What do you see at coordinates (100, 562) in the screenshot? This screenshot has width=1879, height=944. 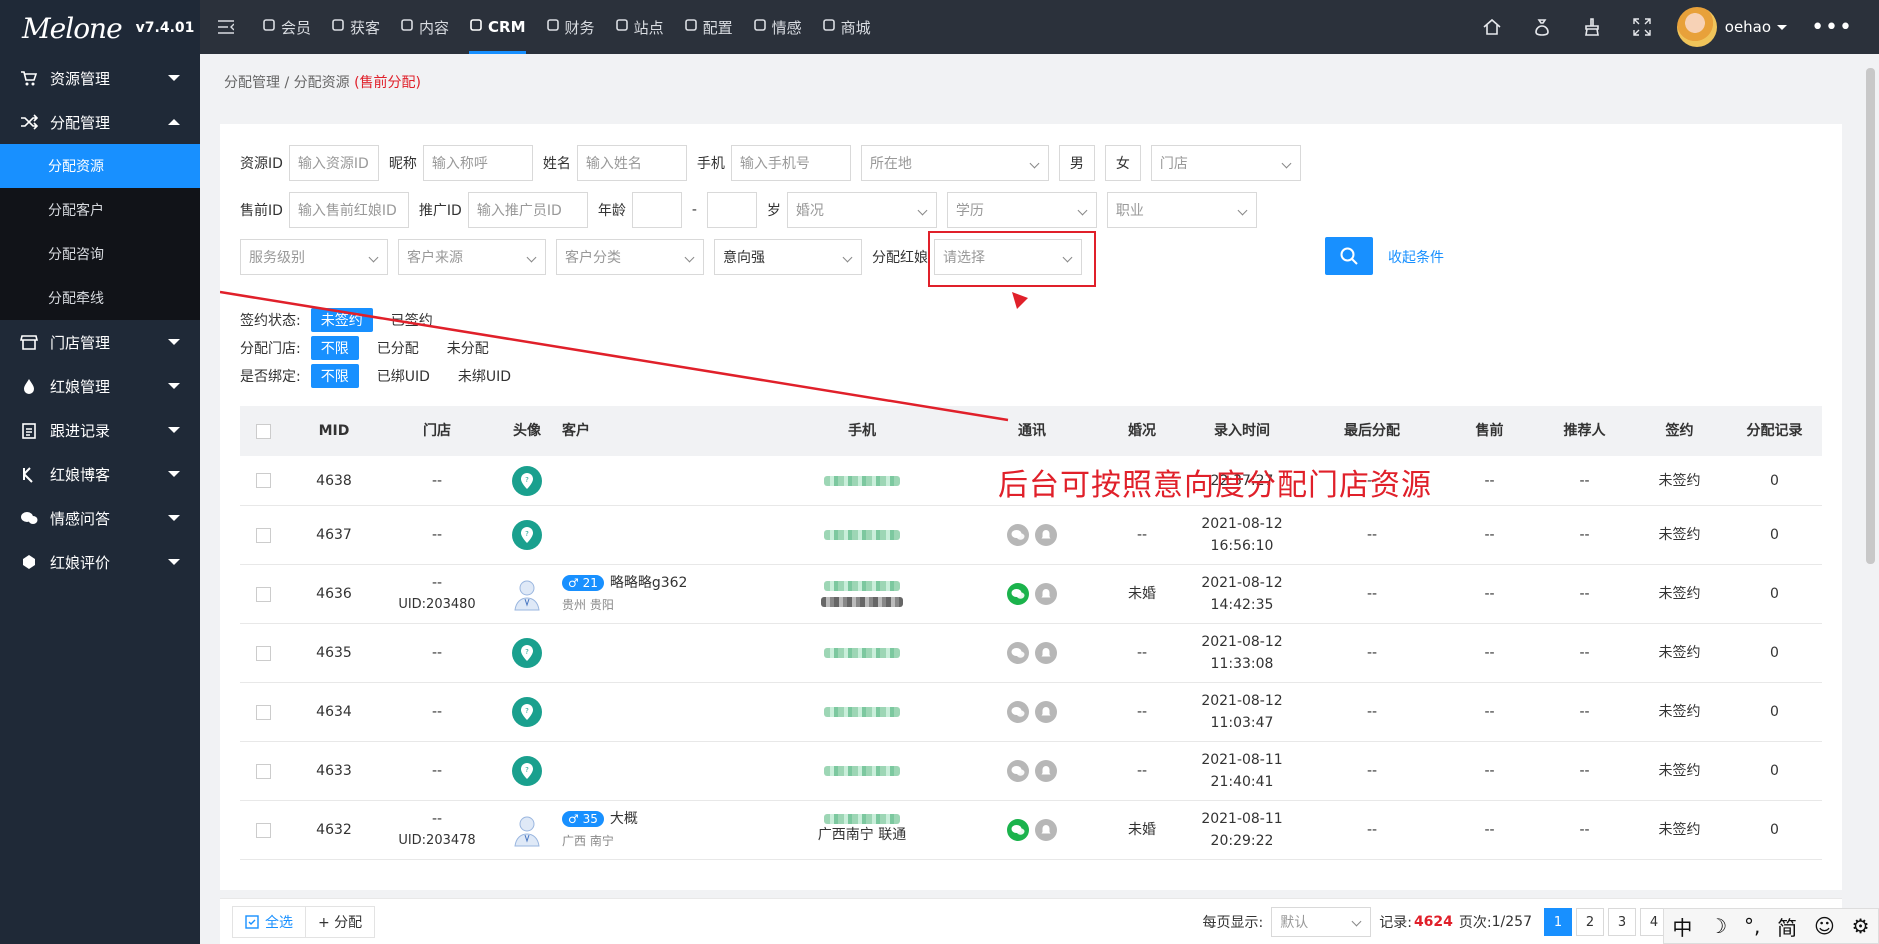 I see `sidebar-item-7: 红娘评价` at bounding box center [100, 562].